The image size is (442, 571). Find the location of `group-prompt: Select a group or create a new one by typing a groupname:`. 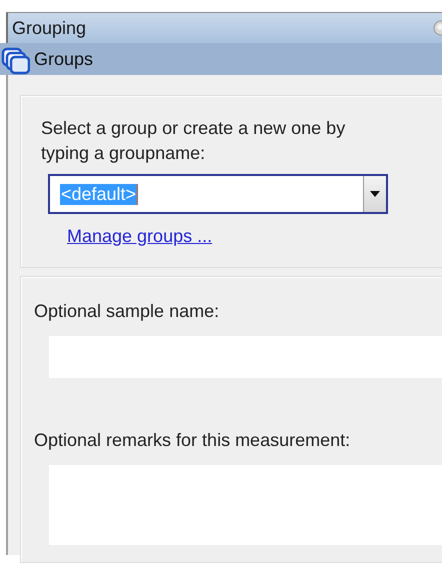

group-prompt: Select a group or create a new one by typing a groupname: is located at coordinates (193, 141).